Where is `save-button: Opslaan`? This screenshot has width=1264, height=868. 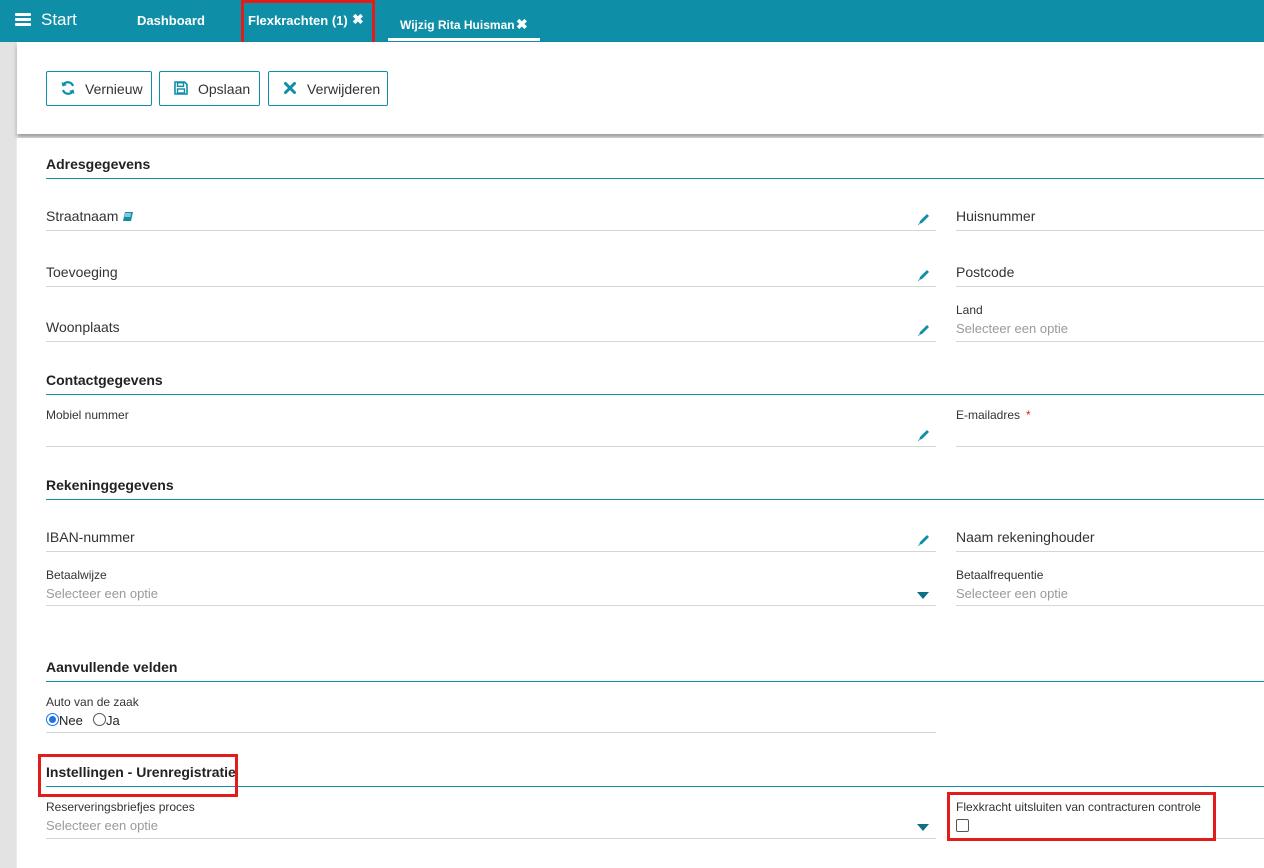
save-button: Opslaan is located at coordinates (209, 88).